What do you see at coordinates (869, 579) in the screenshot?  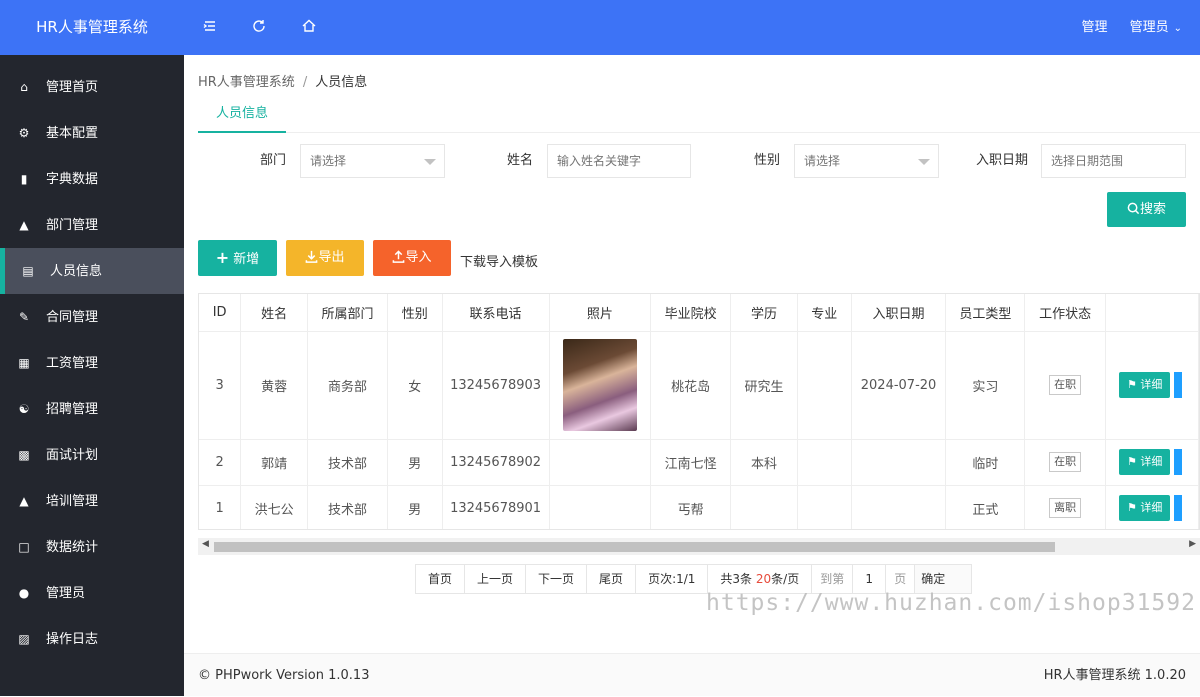 I see `page-number-input: 1` at bounding box center [869, 579].